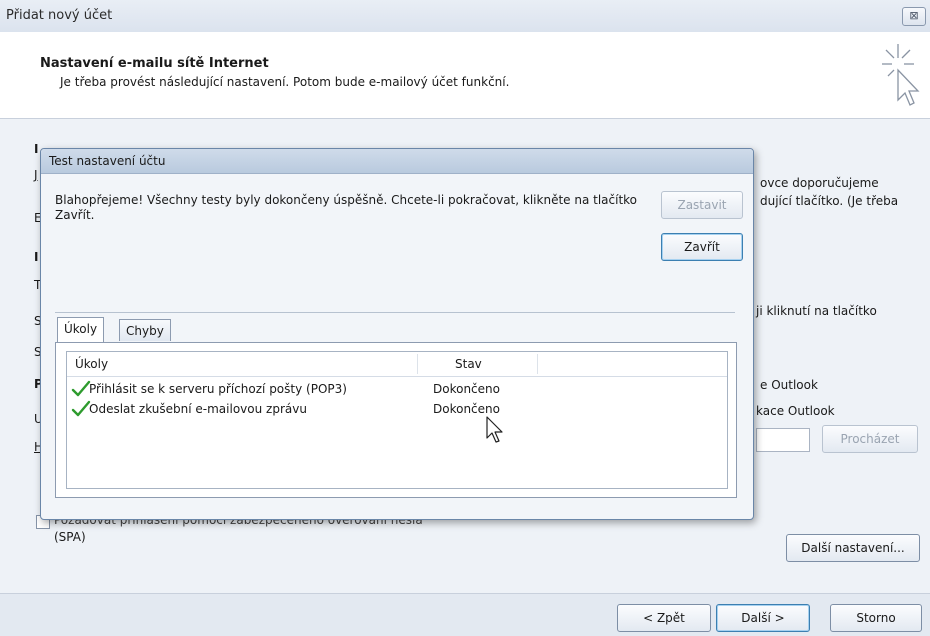 The width and height of the screenshot is (930, 636). What do you see at coordinates (494, 429) in the screenshot?
I see `mouse-cursor-icon` at bounding box center [494, 429].